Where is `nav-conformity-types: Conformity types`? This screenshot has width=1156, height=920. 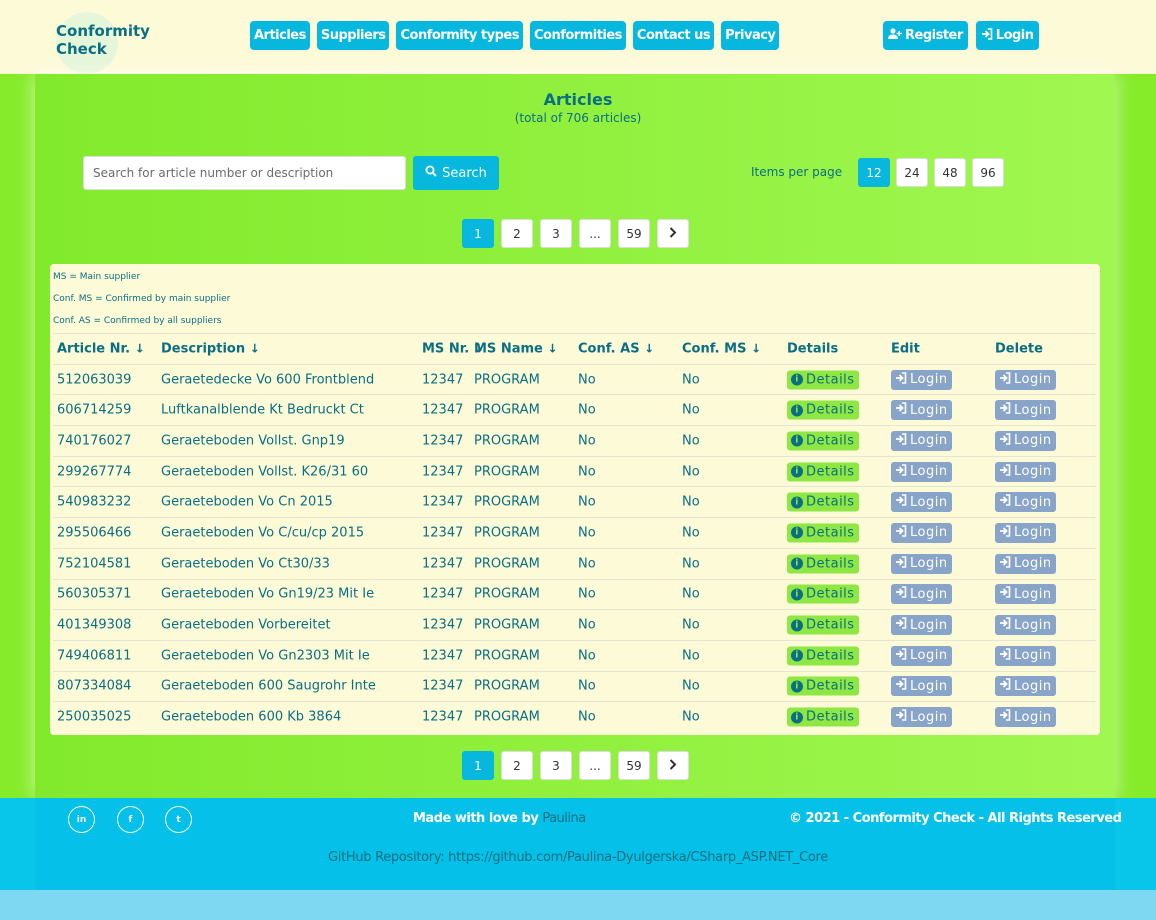 nav-conformity-types: Conformity types is located at coordinates (459, 35).